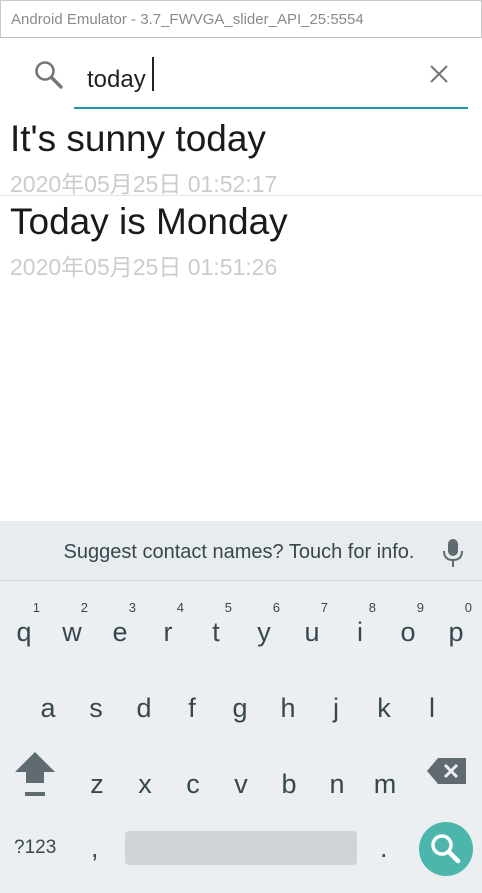 The height and width of the screenshot is (893, 482). Describe the element at coordinates (35, 848) in the screenshot. I see `symbols-key: ?123` at that location.